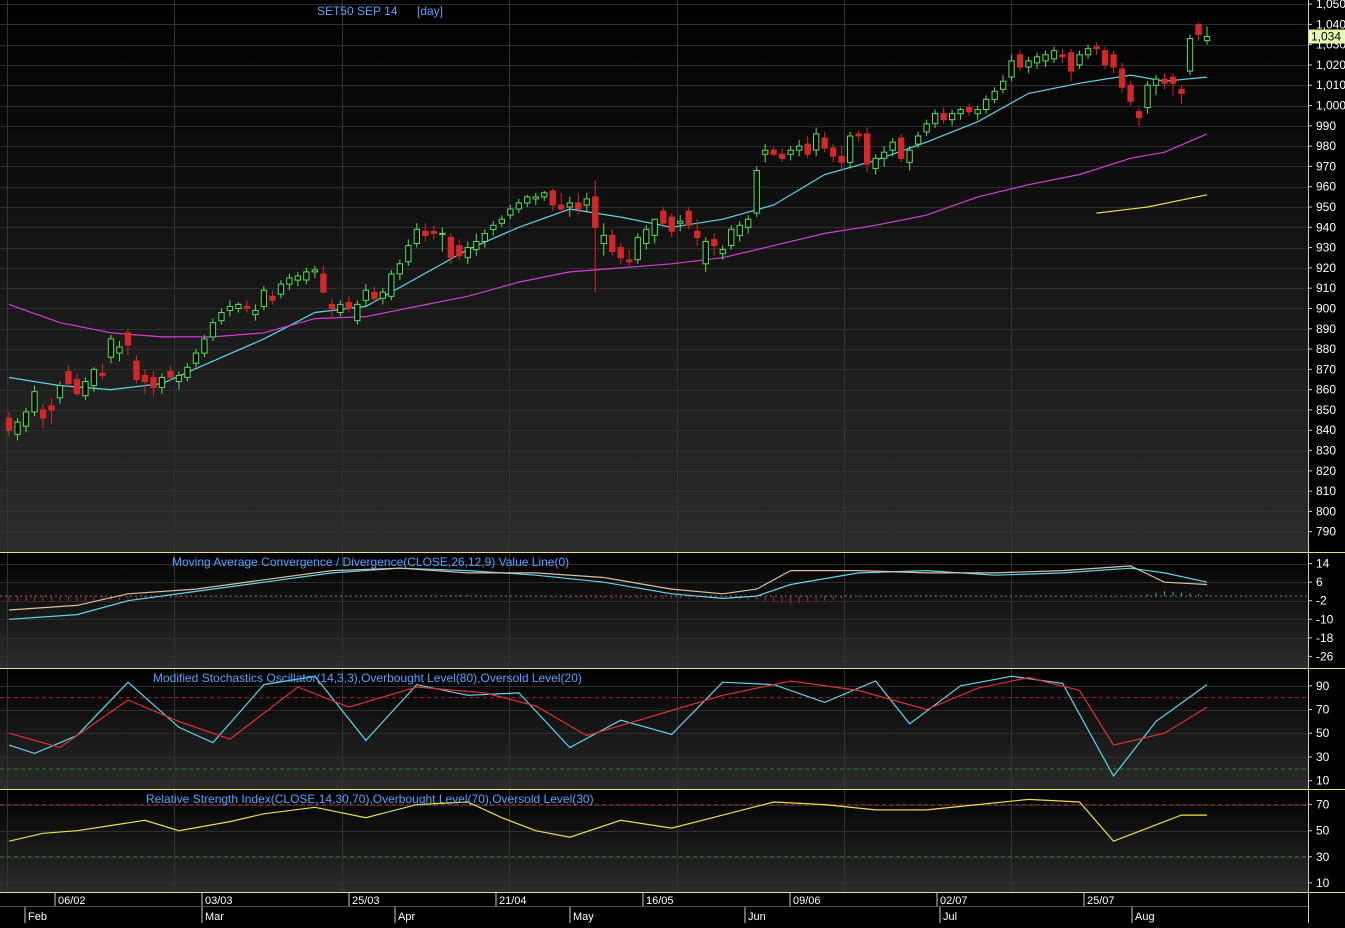 Image resolution: width=1345 pixels, height=928 pixels. What do you see at coordinates (1323, 710) in the screenshot?
I see `y-tick-label: 70` at bounding box center [1323, 710].